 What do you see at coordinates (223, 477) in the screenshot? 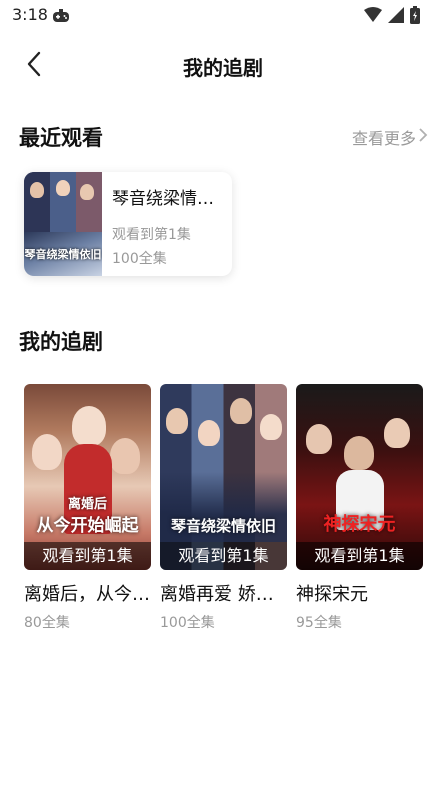
I see `drama-cover: 琴音绕梁情依旧 观看到第1集` at bounding box center [223, 477].